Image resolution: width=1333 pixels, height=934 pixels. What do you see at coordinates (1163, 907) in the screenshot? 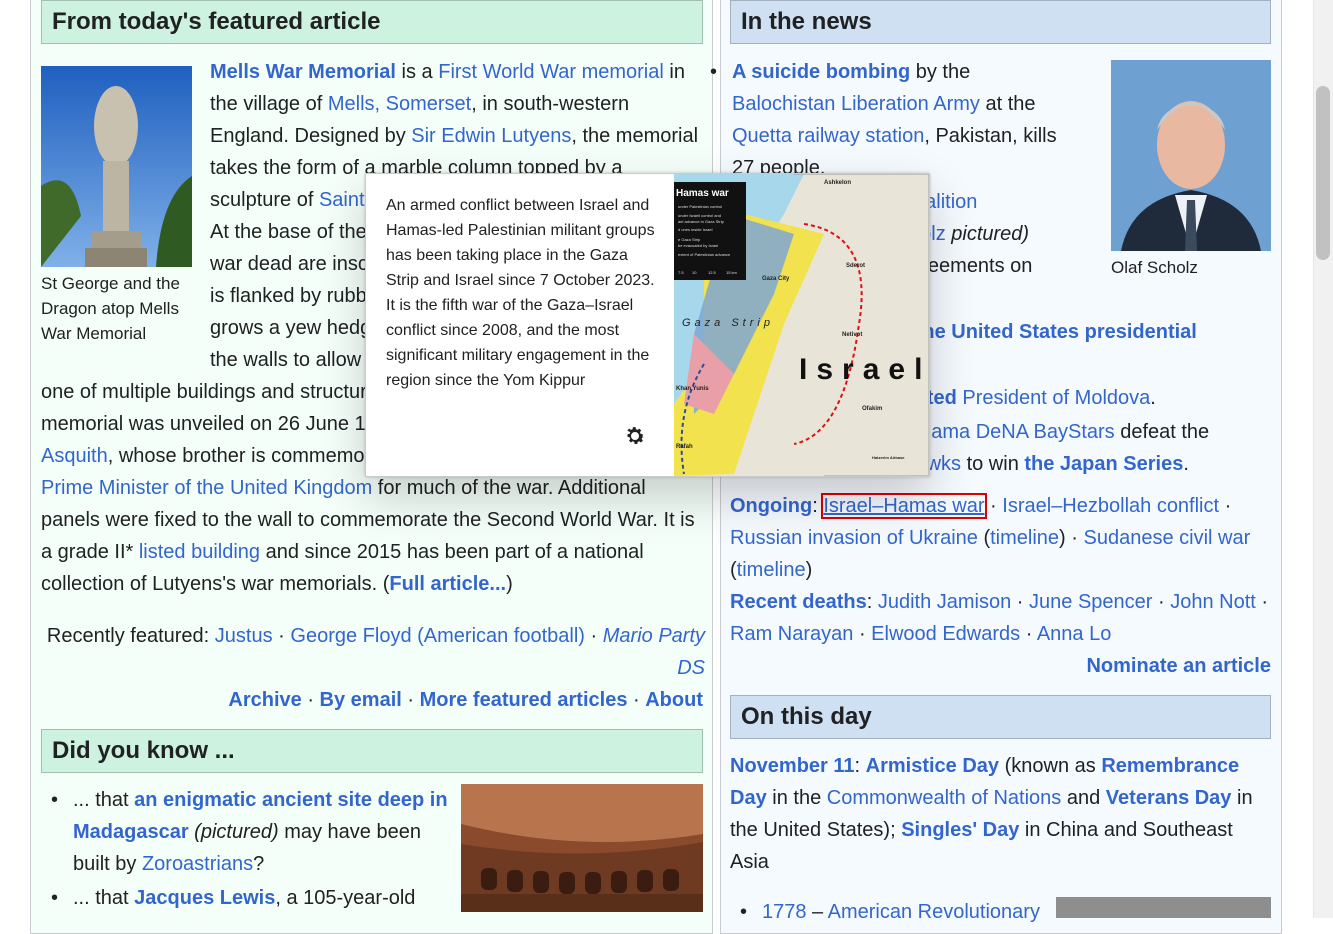
I see `otd-image` at bounding box center [1163, 907].